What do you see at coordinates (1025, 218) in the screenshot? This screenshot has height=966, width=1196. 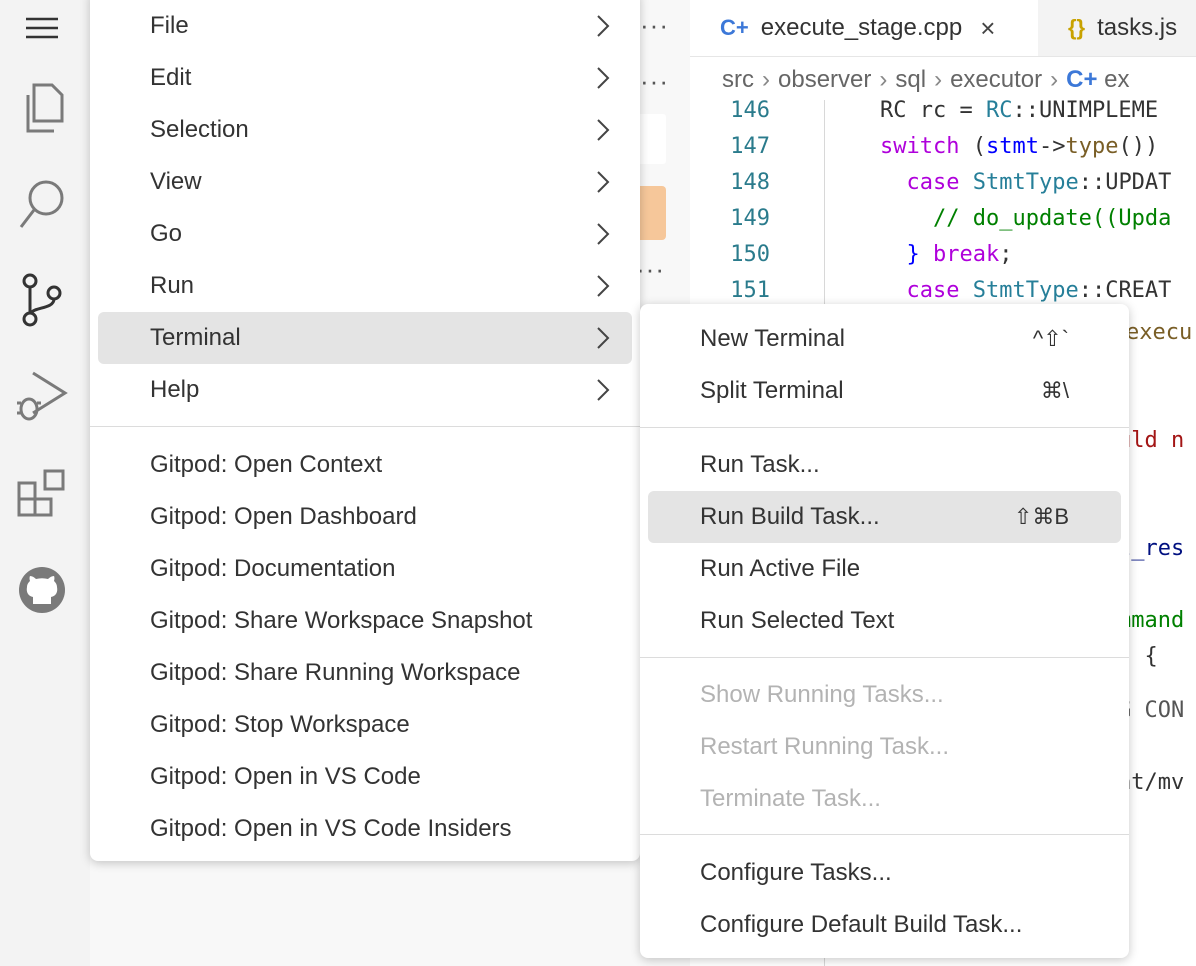 I see `code-text: // do_update((Upda` at bounding box center [1025, 218].